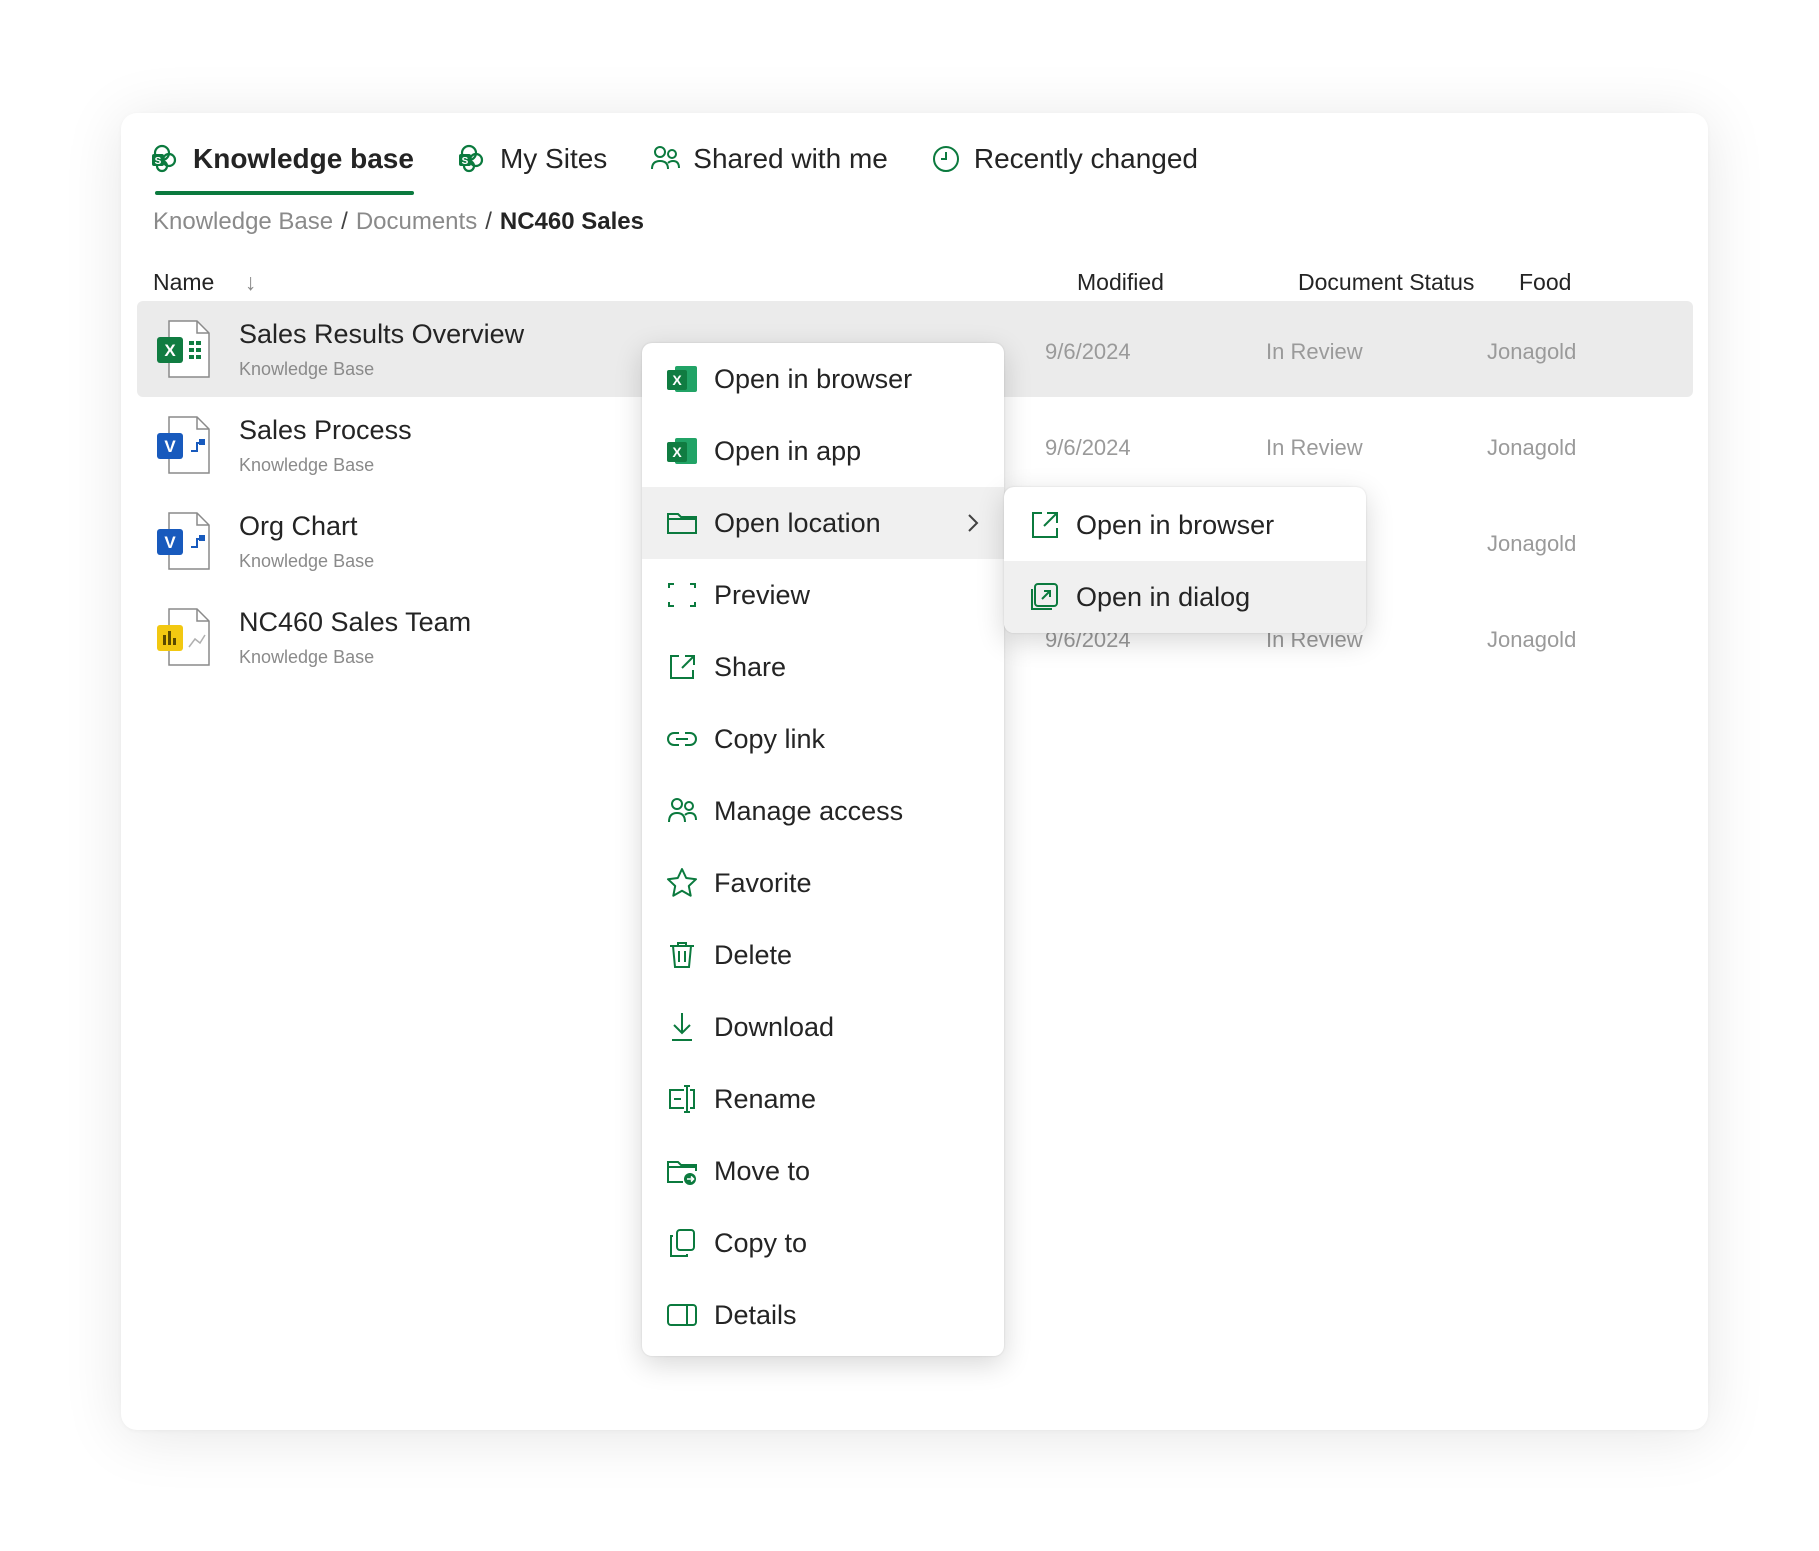 The width and height of the screenshot is (1819, 1551). I want to click on open-external-icon, so click(1045, 525).